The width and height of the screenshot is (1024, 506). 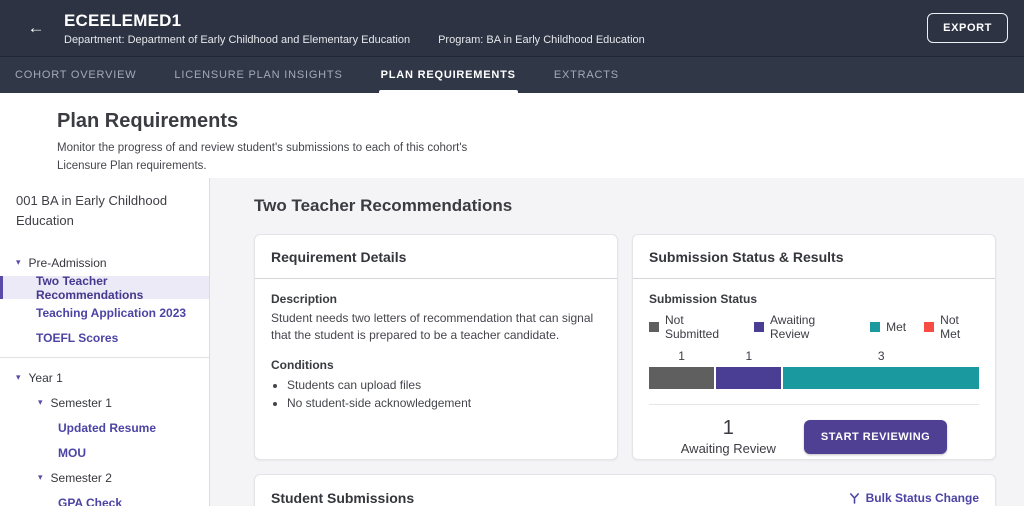 What do you see at coordinates (45, 377) in the screenshot?
I see `tree-group-label: Year 1` at bounding box center [45, 377].